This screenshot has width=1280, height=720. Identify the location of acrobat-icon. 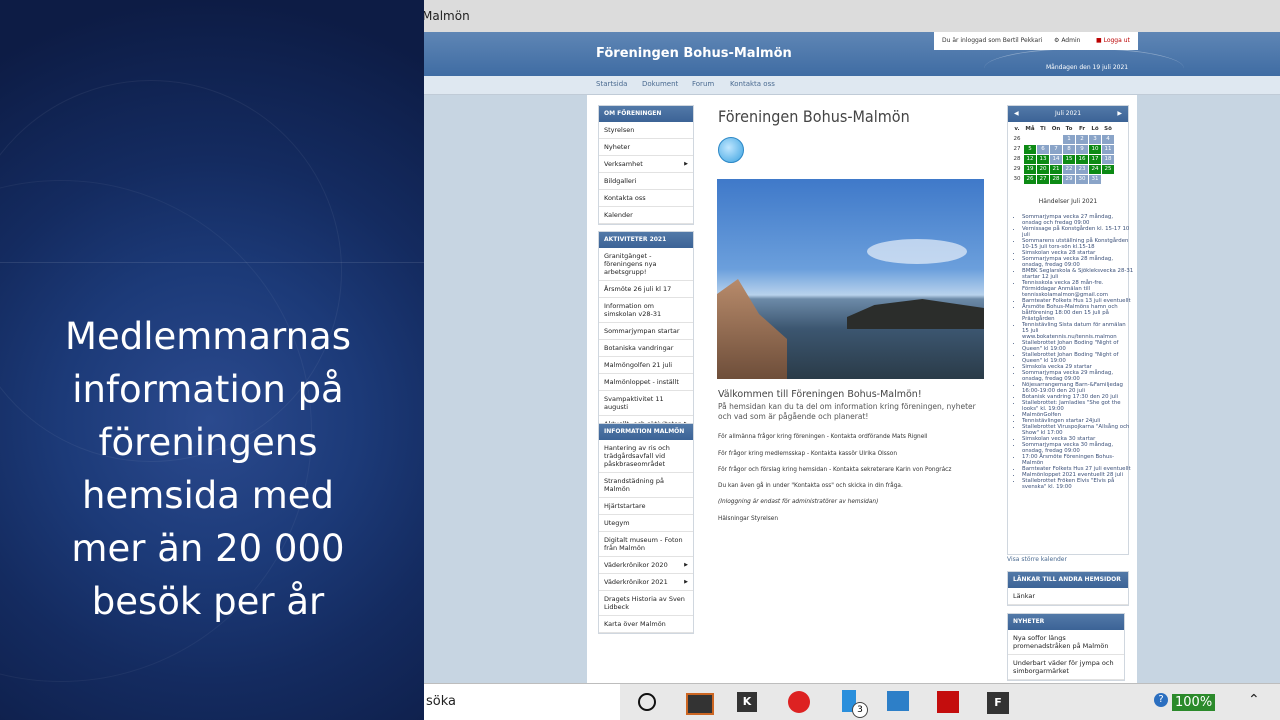
(948, 702).